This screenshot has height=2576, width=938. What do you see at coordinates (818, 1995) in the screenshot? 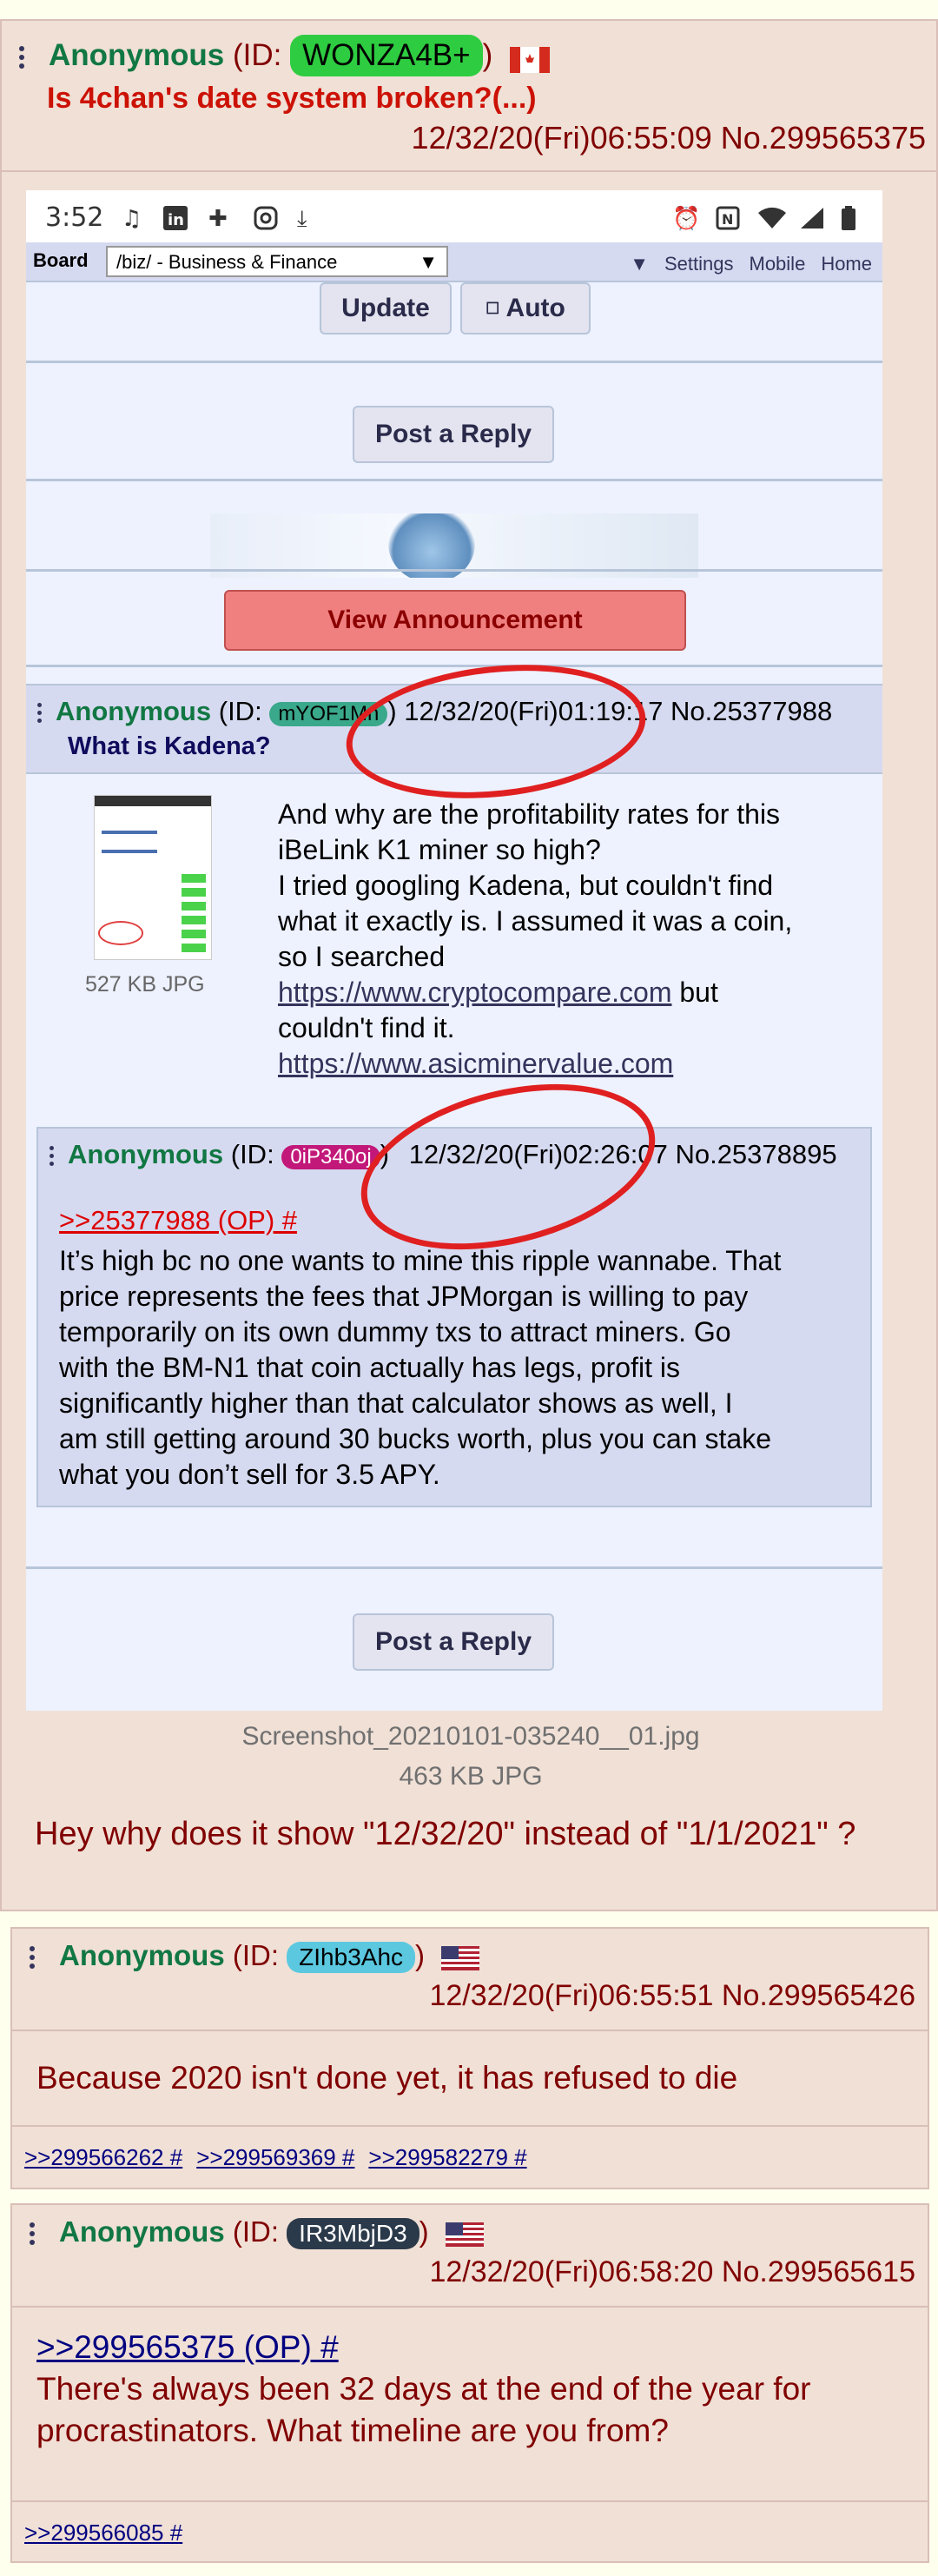
I see `post-number: No.299565426` at bounding box center [818, 1995].